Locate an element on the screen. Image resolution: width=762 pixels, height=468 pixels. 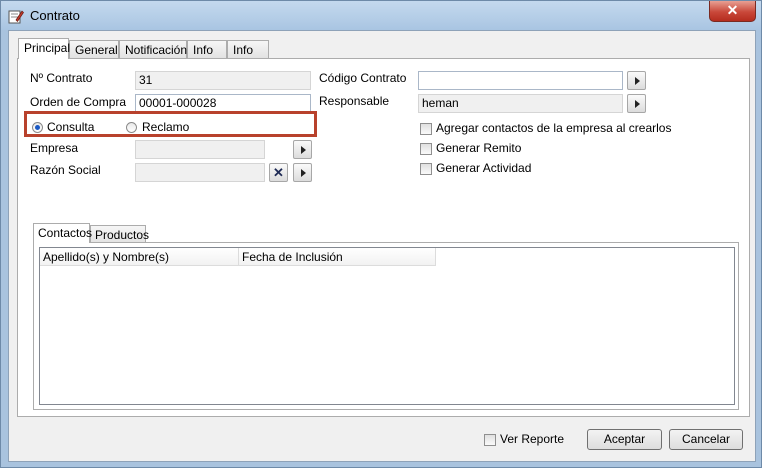
ver-reporte-checkbox is located at coordinates (490, 440).